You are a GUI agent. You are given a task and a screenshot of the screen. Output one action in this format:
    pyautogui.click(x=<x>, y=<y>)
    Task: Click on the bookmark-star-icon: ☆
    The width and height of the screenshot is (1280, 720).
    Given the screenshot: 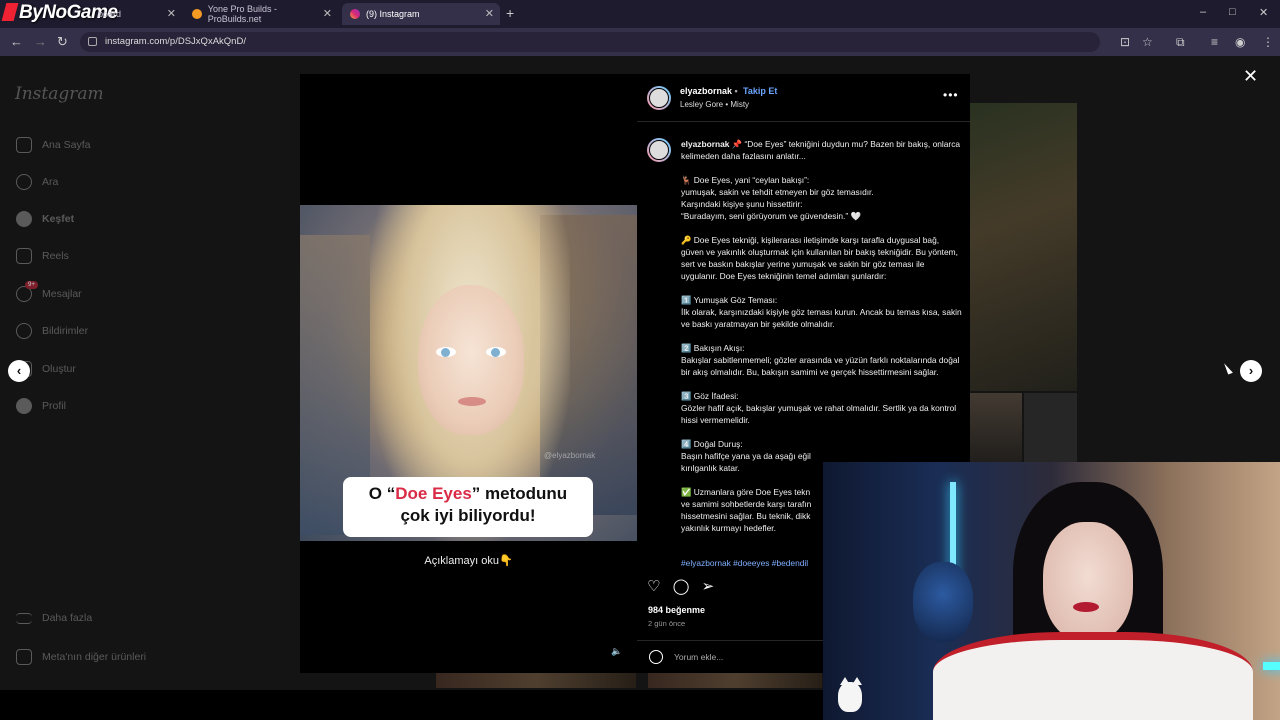 What is the action you would take?
    pyautogui.click(x=1147, y=42)
    